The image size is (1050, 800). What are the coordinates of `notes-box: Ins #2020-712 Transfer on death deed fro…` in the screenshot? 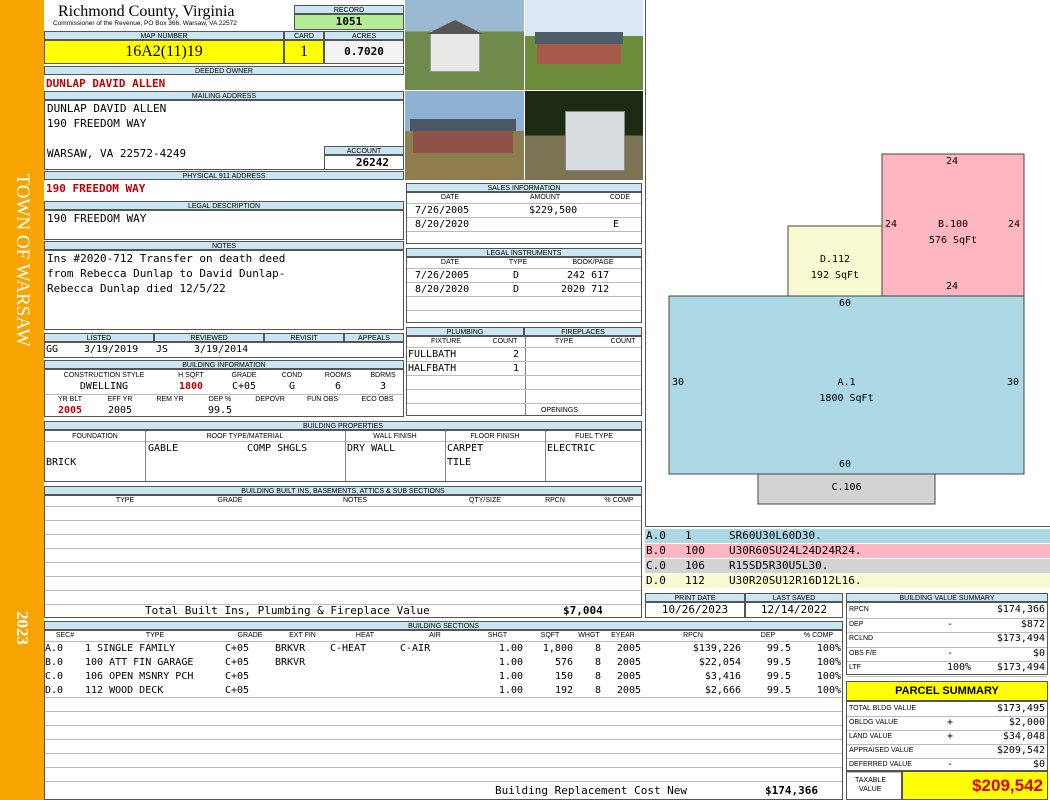 It's located at (224, 290).